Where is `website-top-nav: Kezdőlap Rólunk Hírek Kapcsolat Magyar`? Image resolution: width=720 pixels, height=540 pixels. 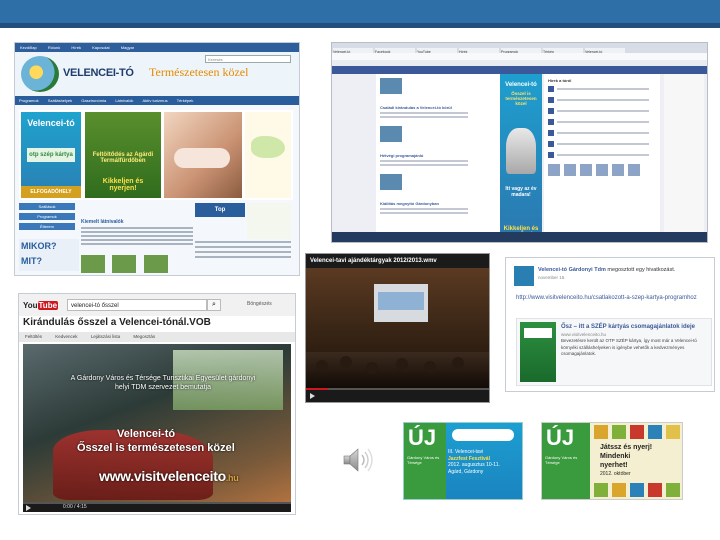 website-top-nav: Kezdőlap Rólunk Hírek Kapcsolat Magyar is located at coordinates (157, 47).